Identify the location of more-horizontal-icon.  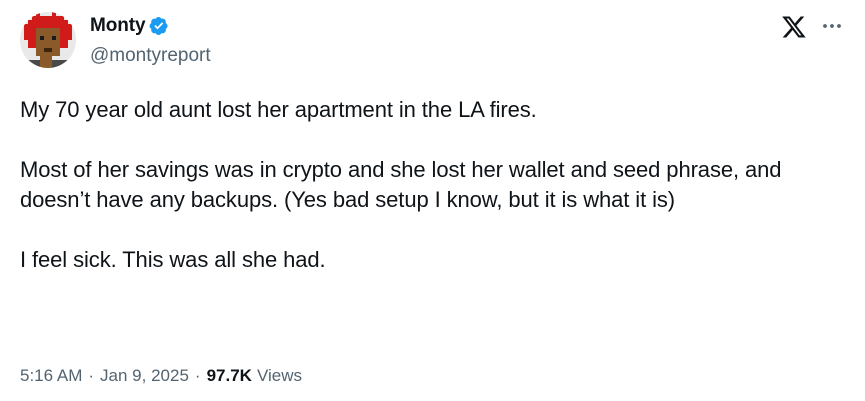
(832, 26).